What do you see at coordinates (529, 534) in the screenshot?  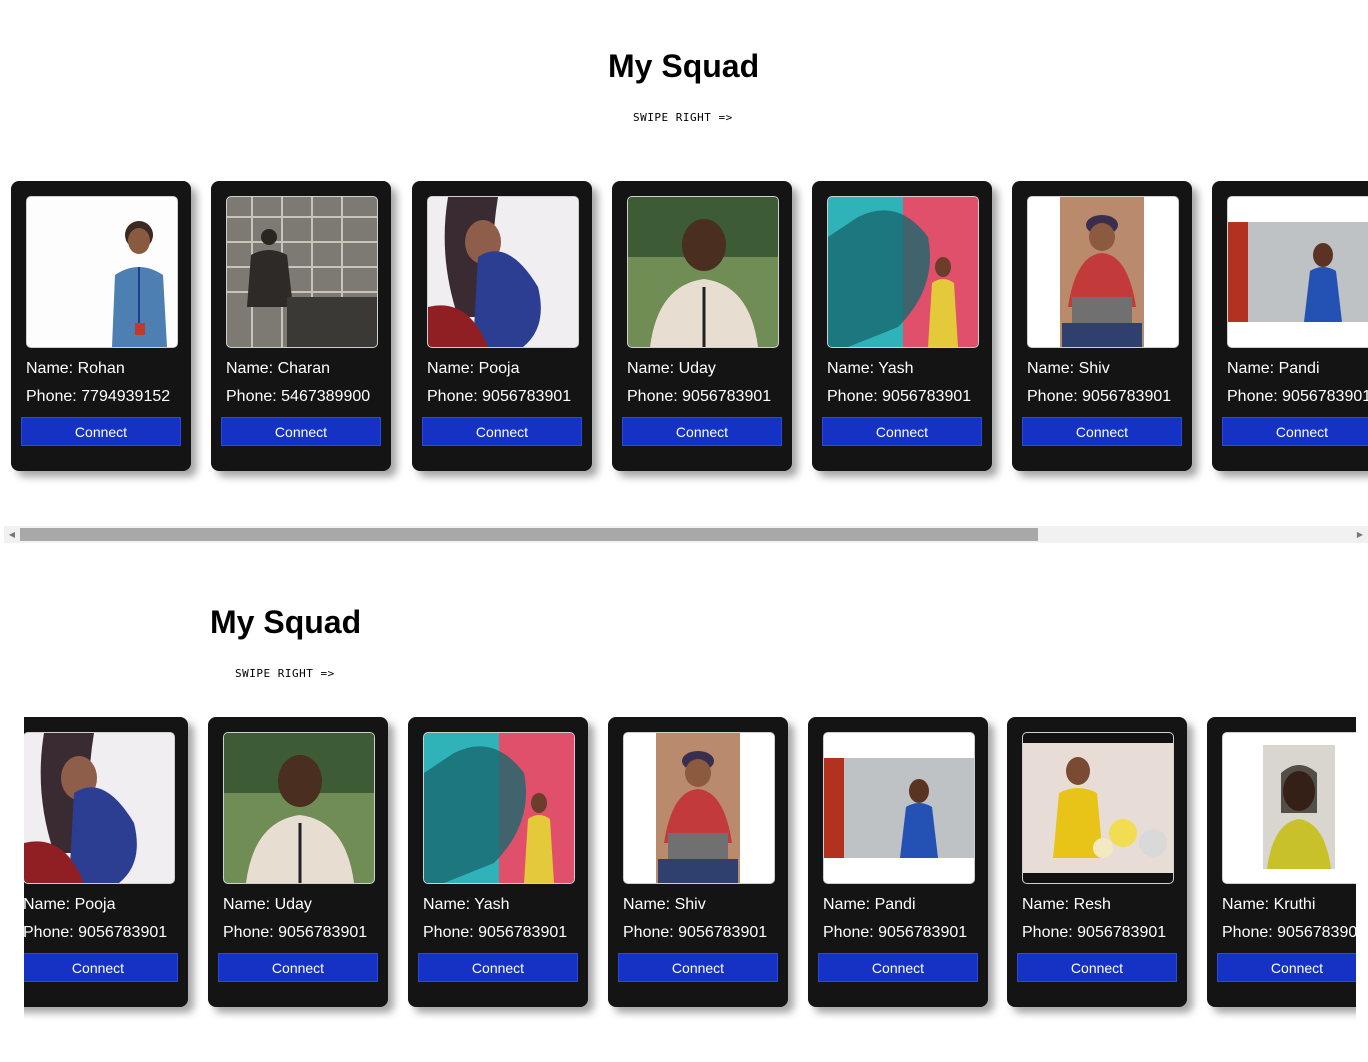 I see `scrollbar-thumb` at bounding box center [529, 534].